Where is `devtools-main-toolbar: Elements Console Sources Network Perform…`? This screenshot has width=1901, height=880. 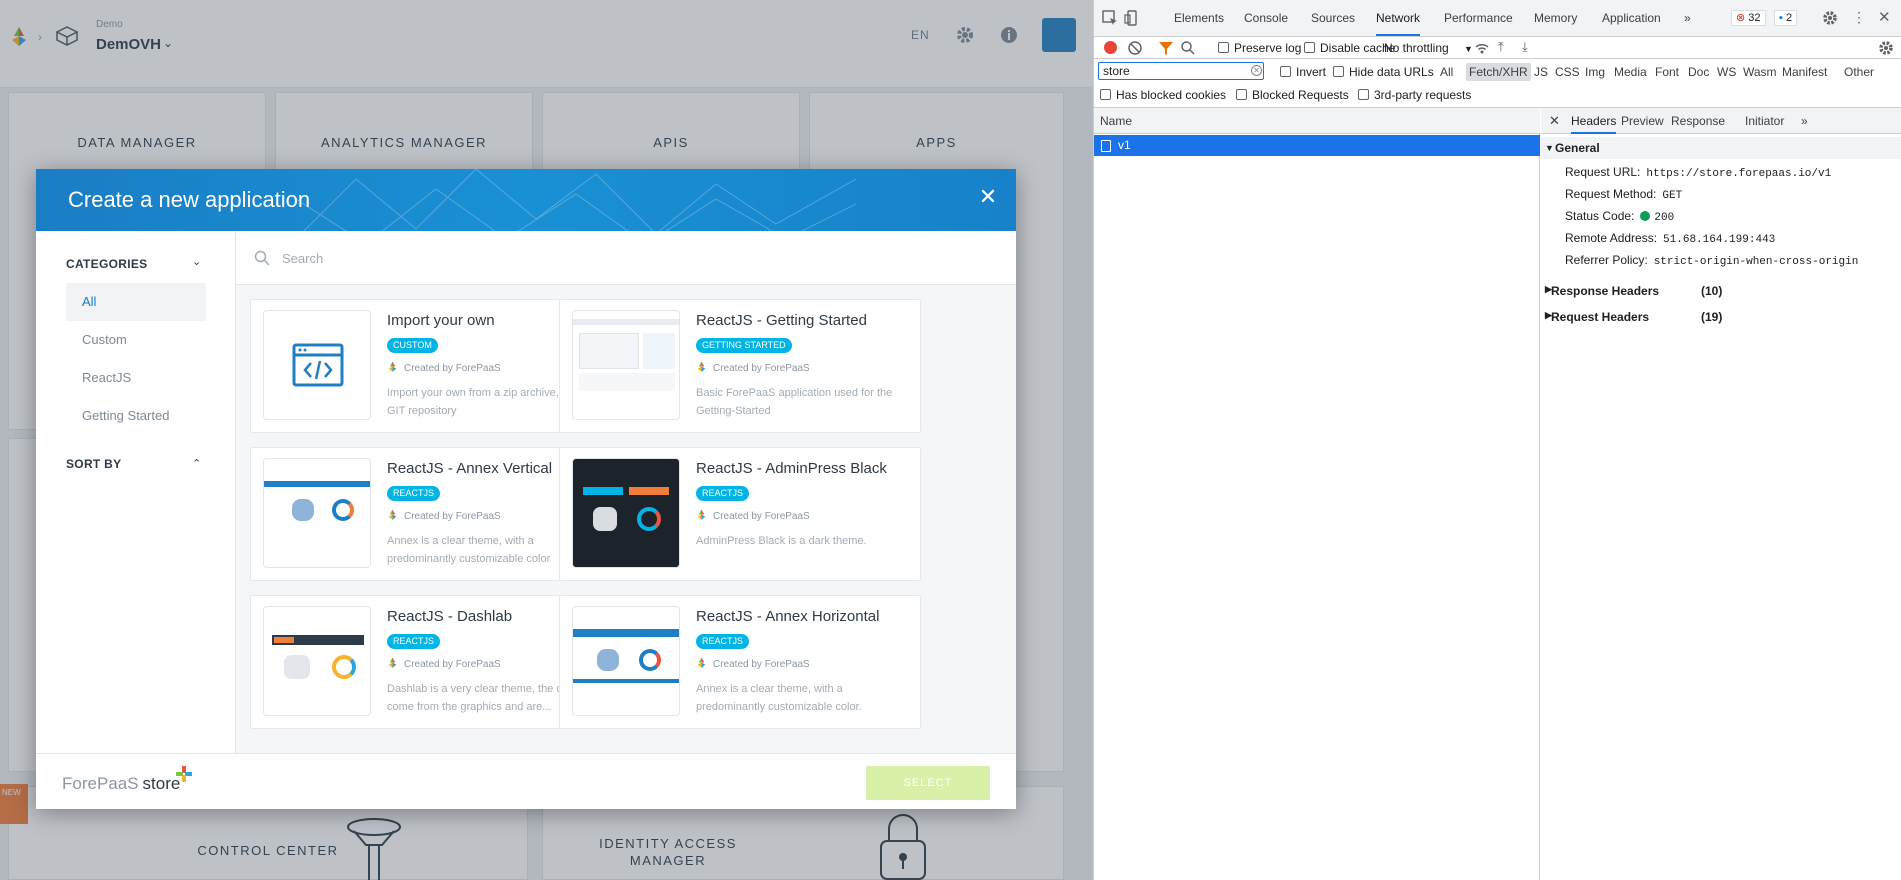 devtools-main-toolbar: Elements Console Sources Network Perform… is located at coordinates (1497, 18).